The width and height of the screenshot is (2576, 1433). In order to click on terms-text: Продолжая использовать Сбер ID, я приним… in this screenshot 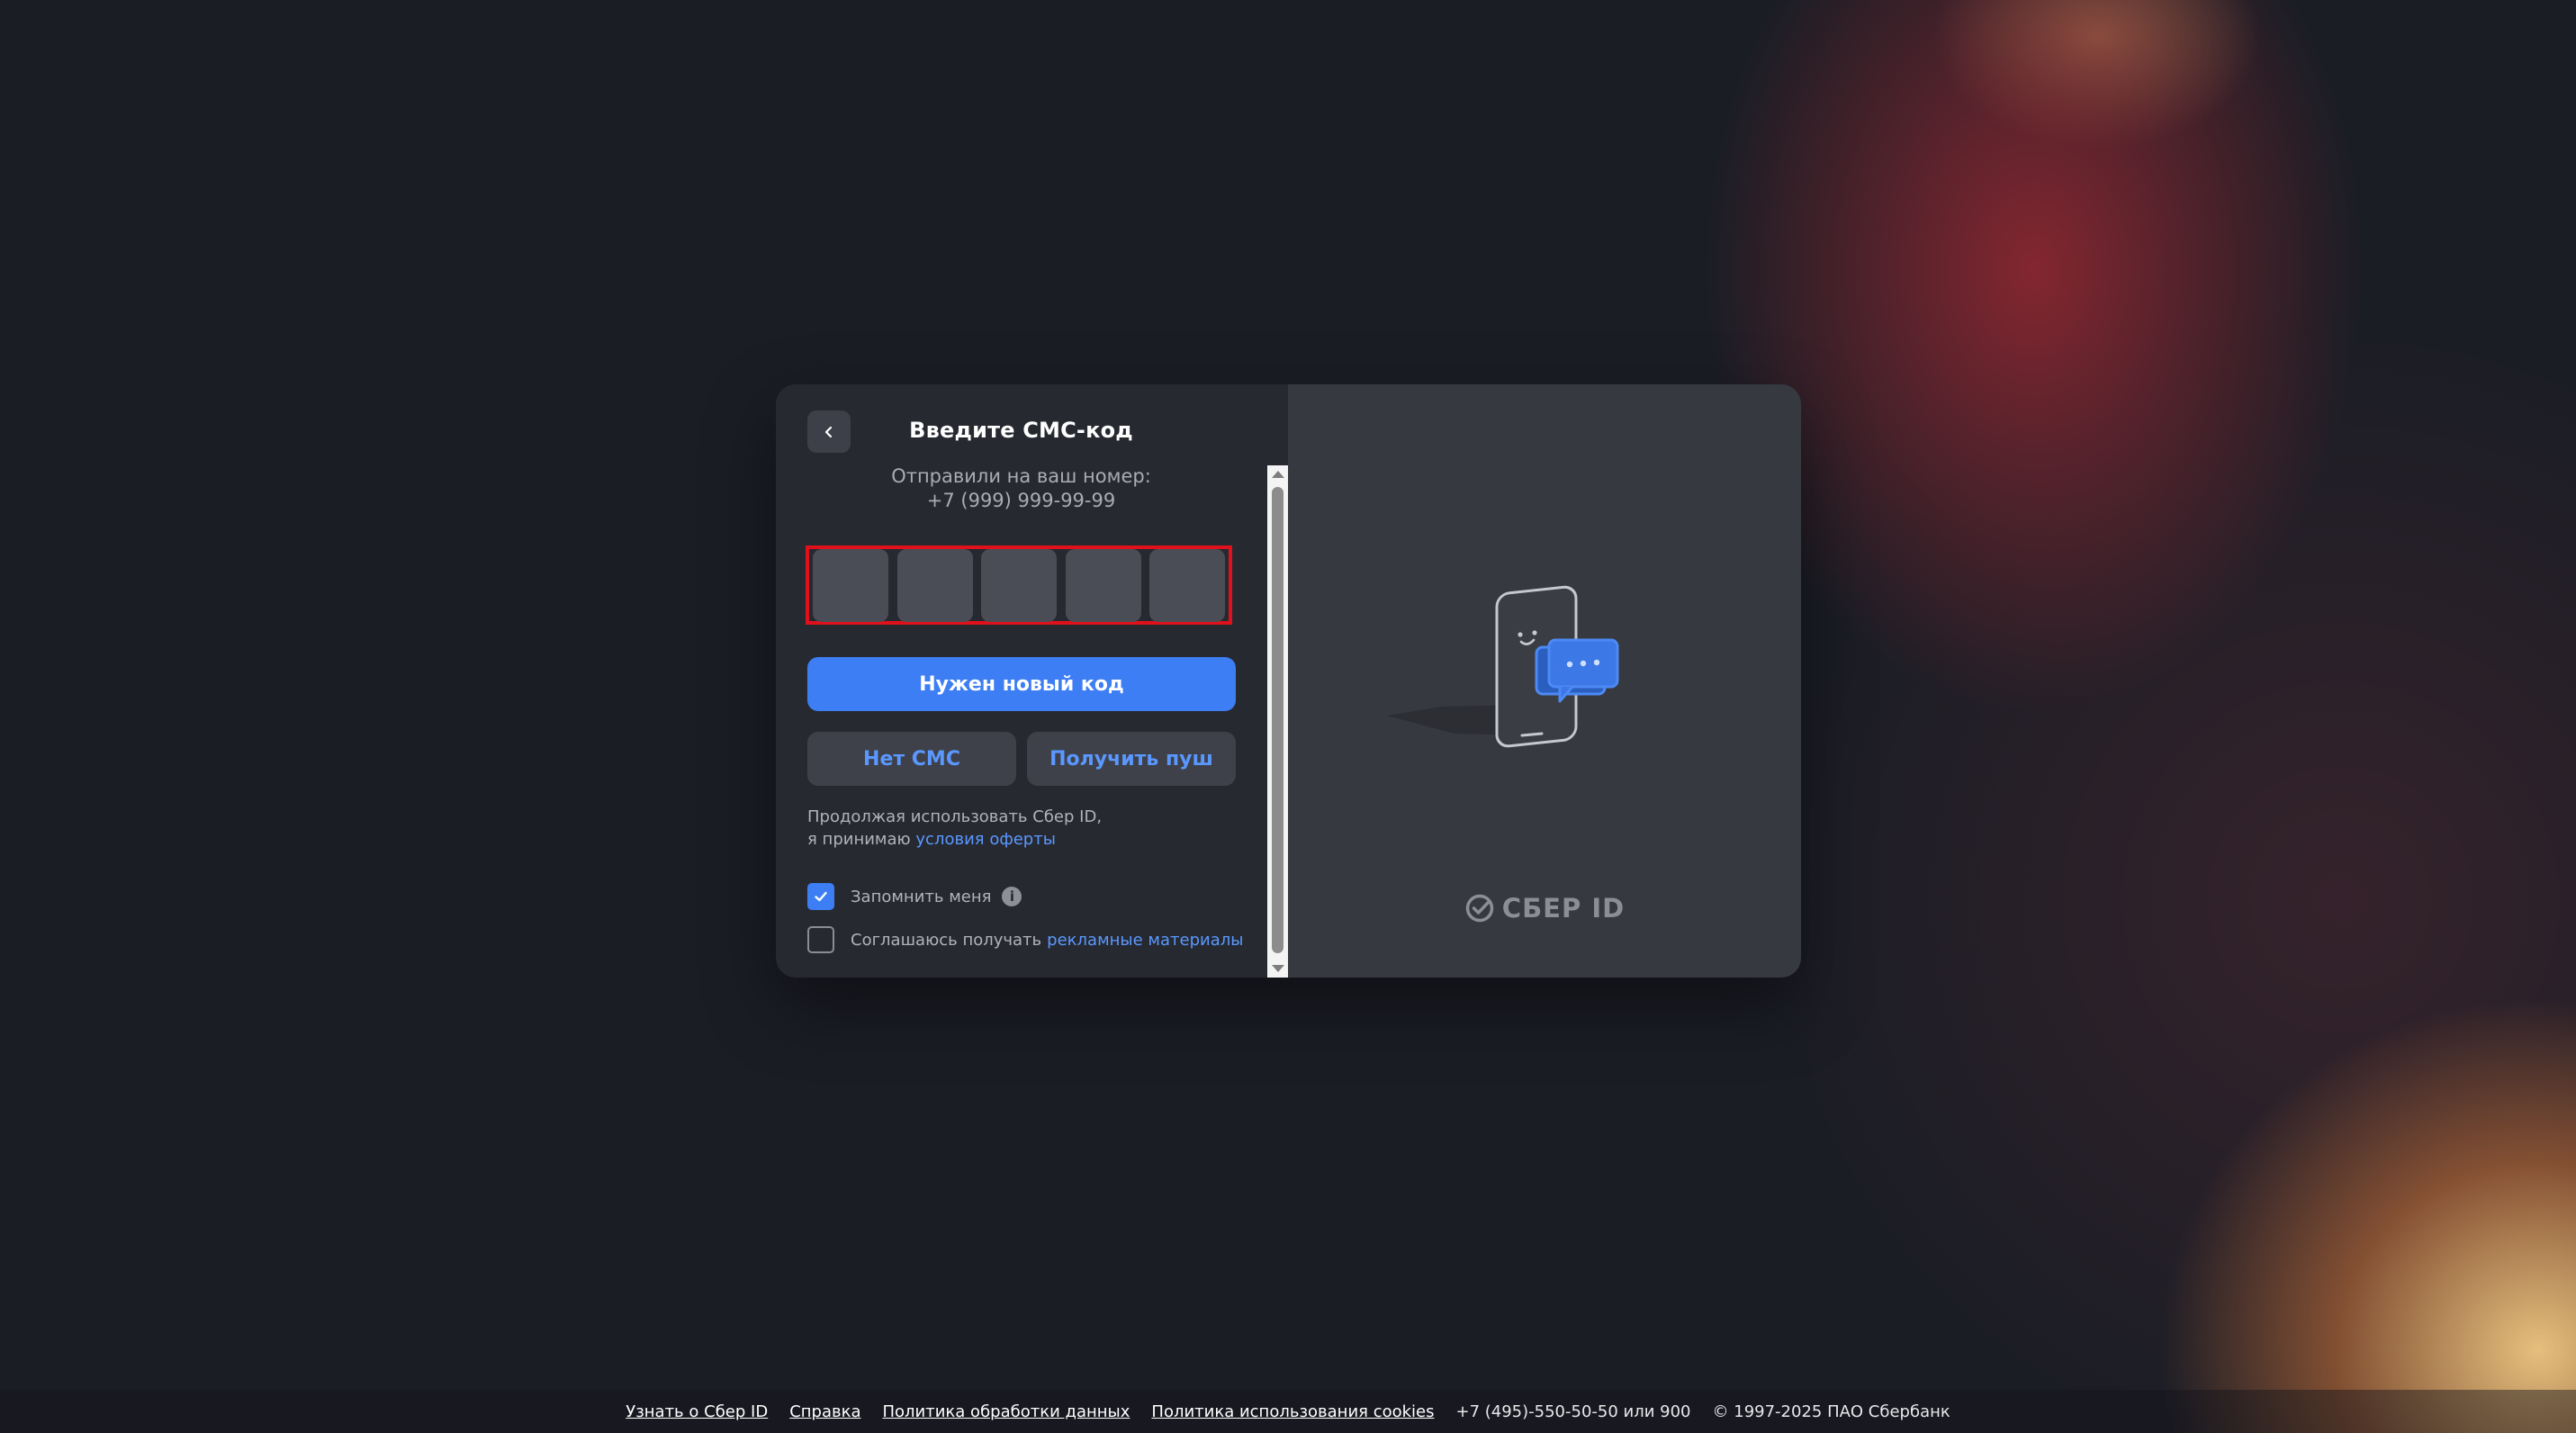, I will do `click(954, 829)`.